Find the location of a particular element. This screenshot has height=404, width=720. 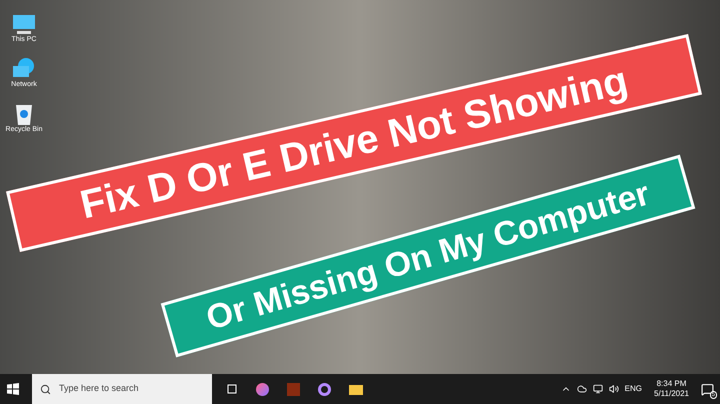

search-field: Type here to search is located at coordinates (122, 389).